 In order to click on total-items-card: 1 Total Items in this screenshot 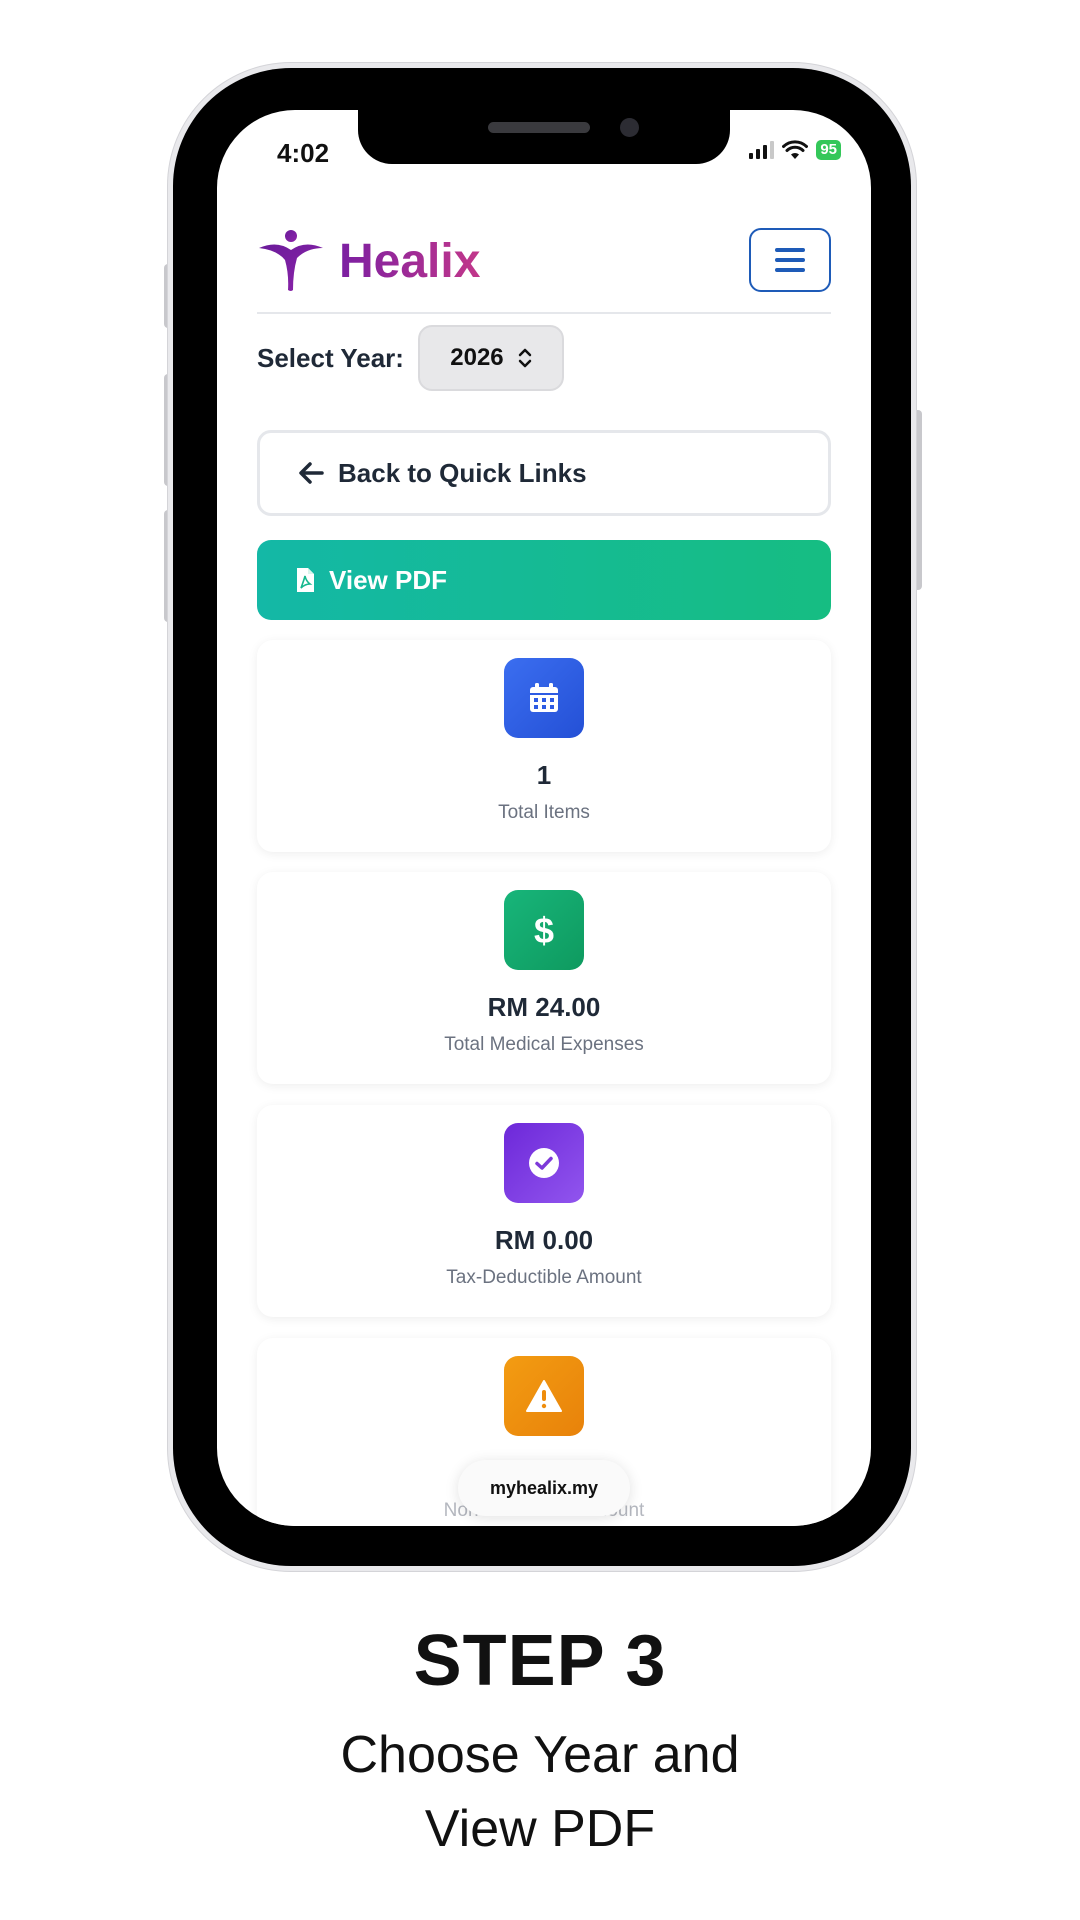, I will do `click(544, 746)`.